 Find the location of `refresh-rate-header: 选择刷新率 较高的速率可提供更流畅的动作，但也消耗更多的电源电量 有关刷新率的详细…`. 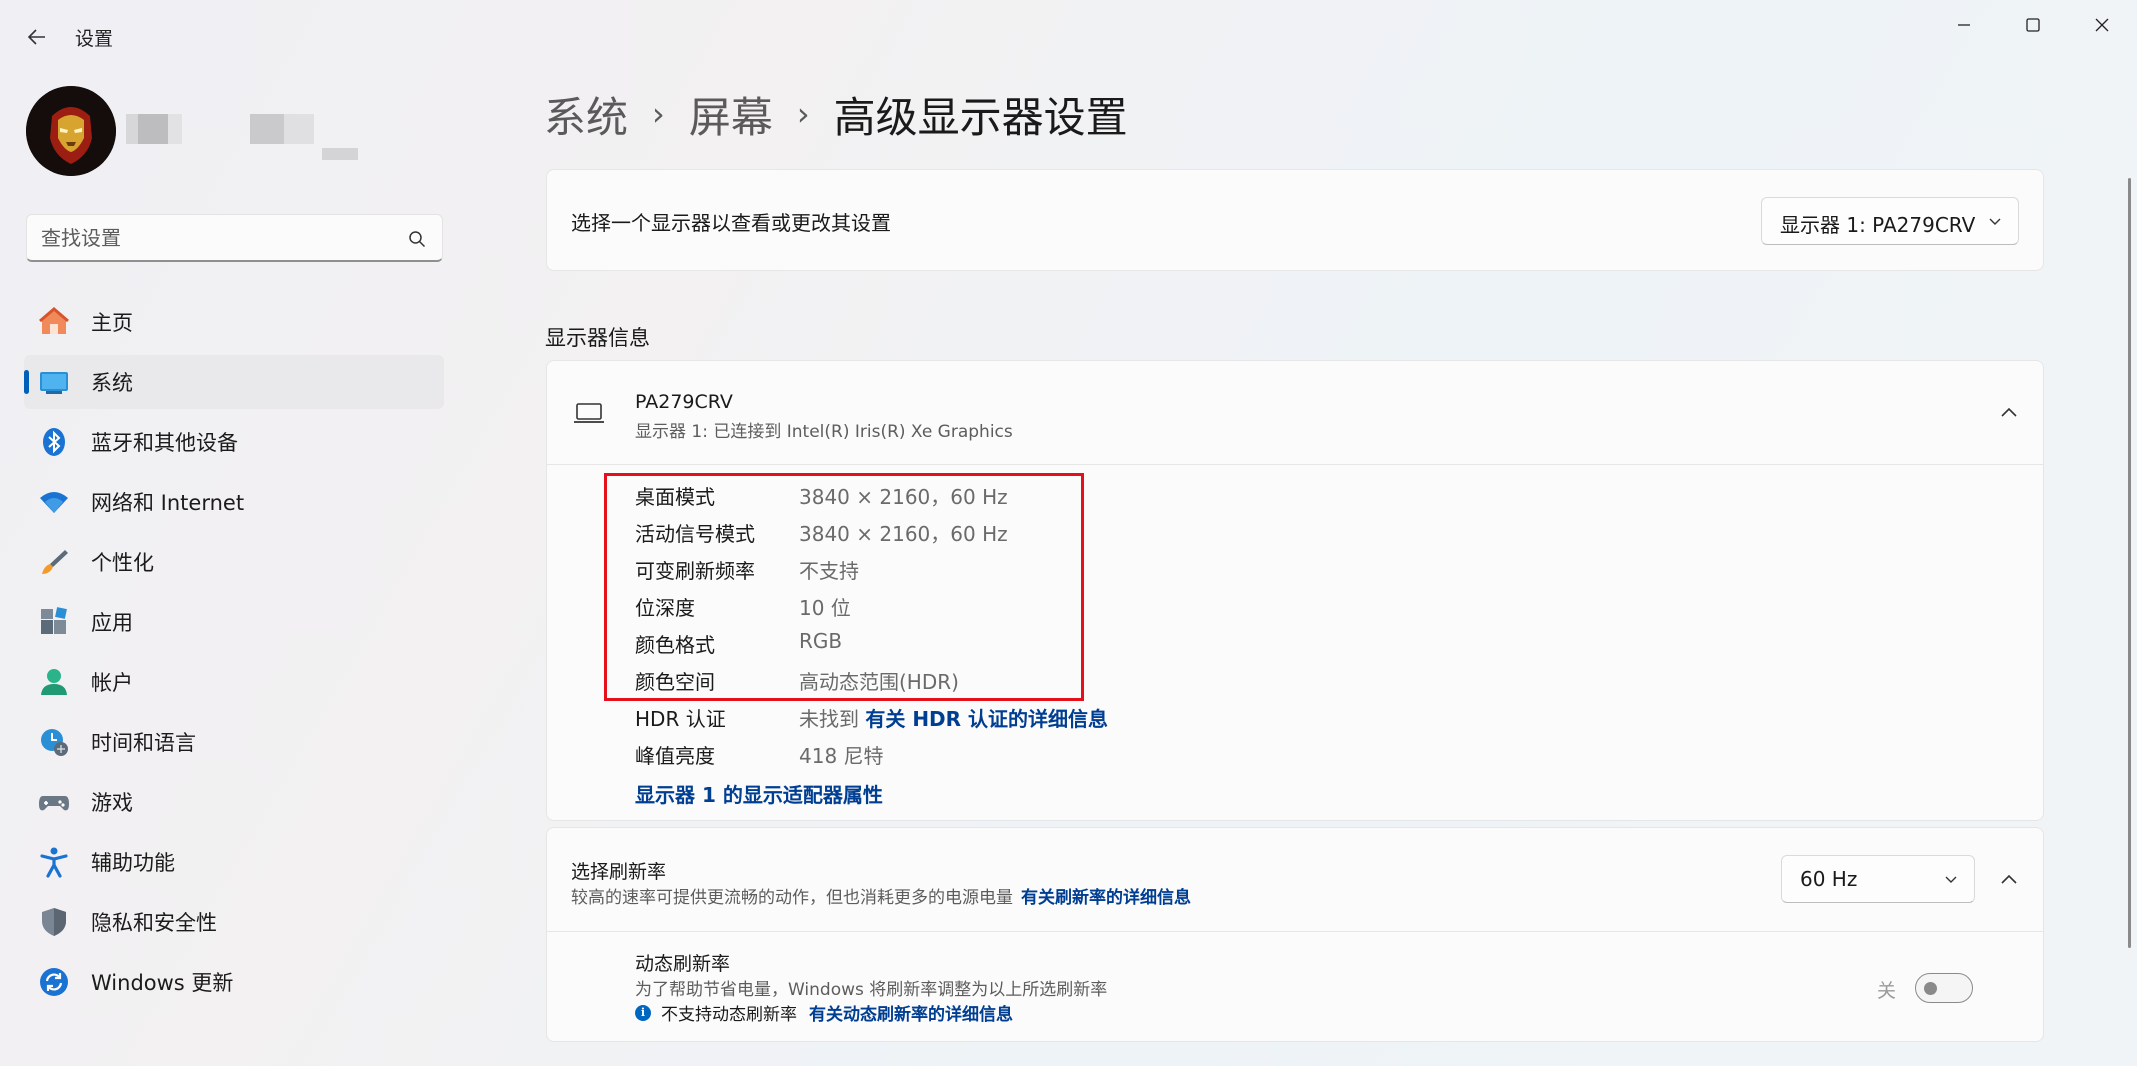

refresh-rate-header: 选择刷新率 较高的速率可提供更流畅的动作，但也消耗更多的电源电量 有关刷新率的详细… is located at coordinates (1295, 880).